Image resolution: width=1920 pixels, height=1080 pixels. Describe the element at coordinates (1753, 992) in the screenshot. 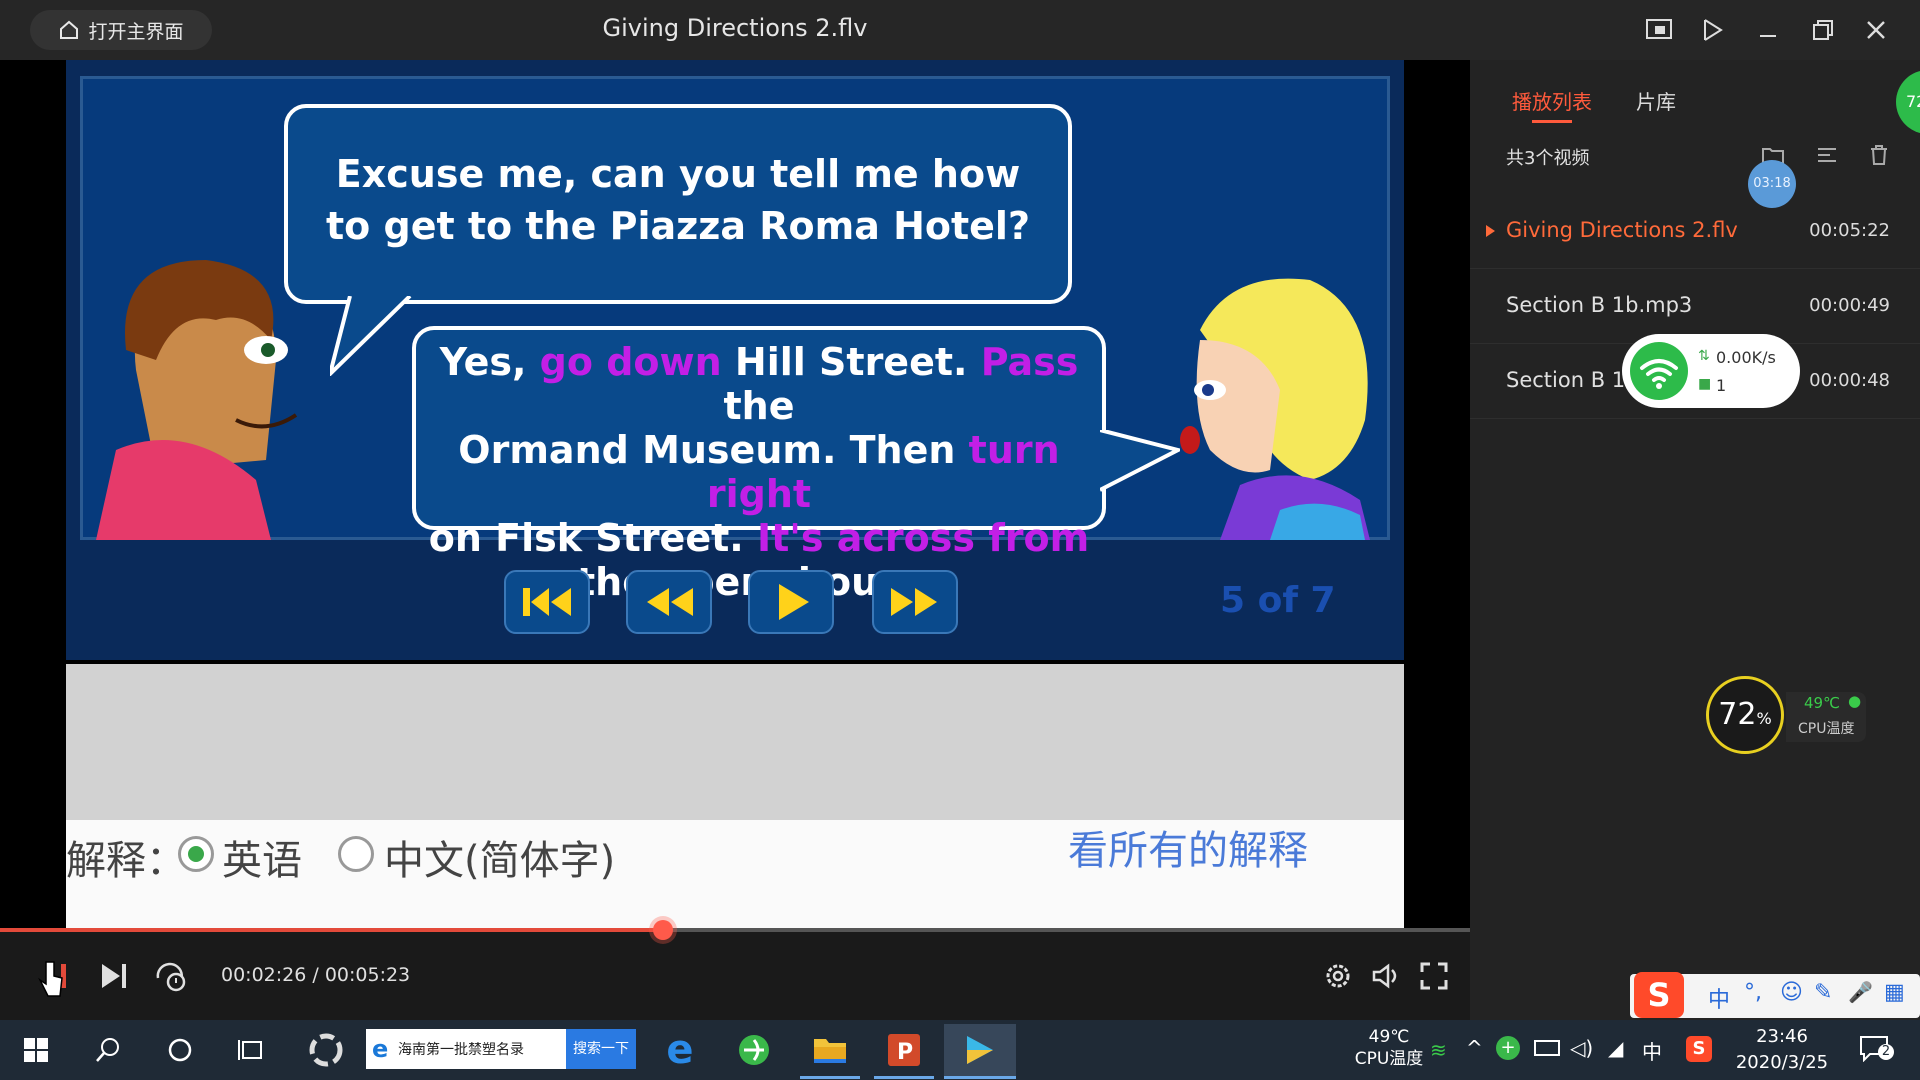

I see `ime-punctuation: °,` at that location.